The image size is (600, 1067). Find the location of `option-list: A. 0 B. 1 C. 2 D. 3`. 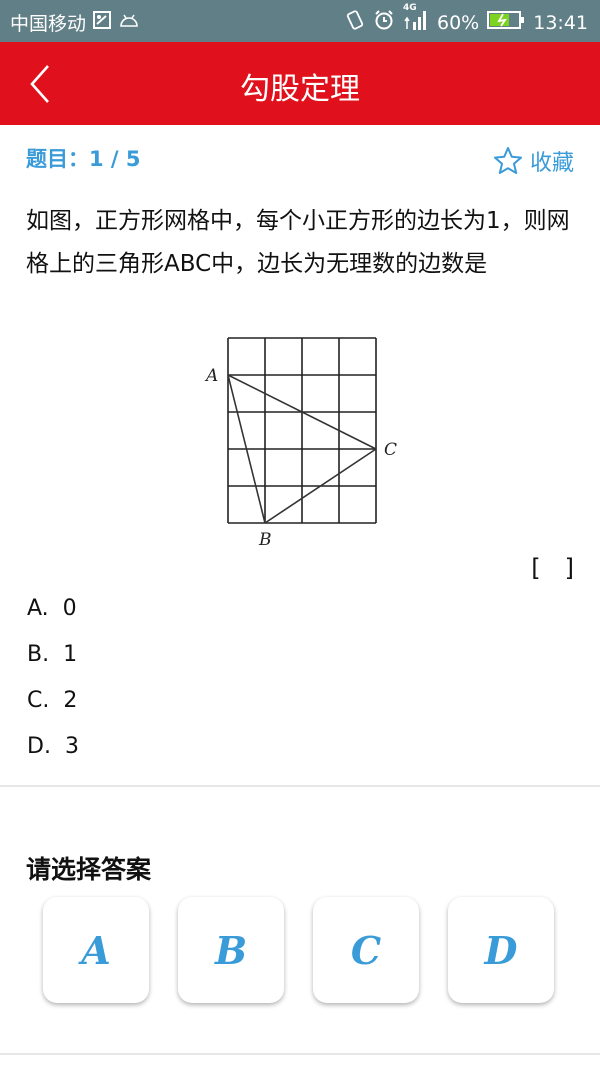

option-list: A. 0 B. 1 C. 2 D. 3 is located at coordinates (53, 684).